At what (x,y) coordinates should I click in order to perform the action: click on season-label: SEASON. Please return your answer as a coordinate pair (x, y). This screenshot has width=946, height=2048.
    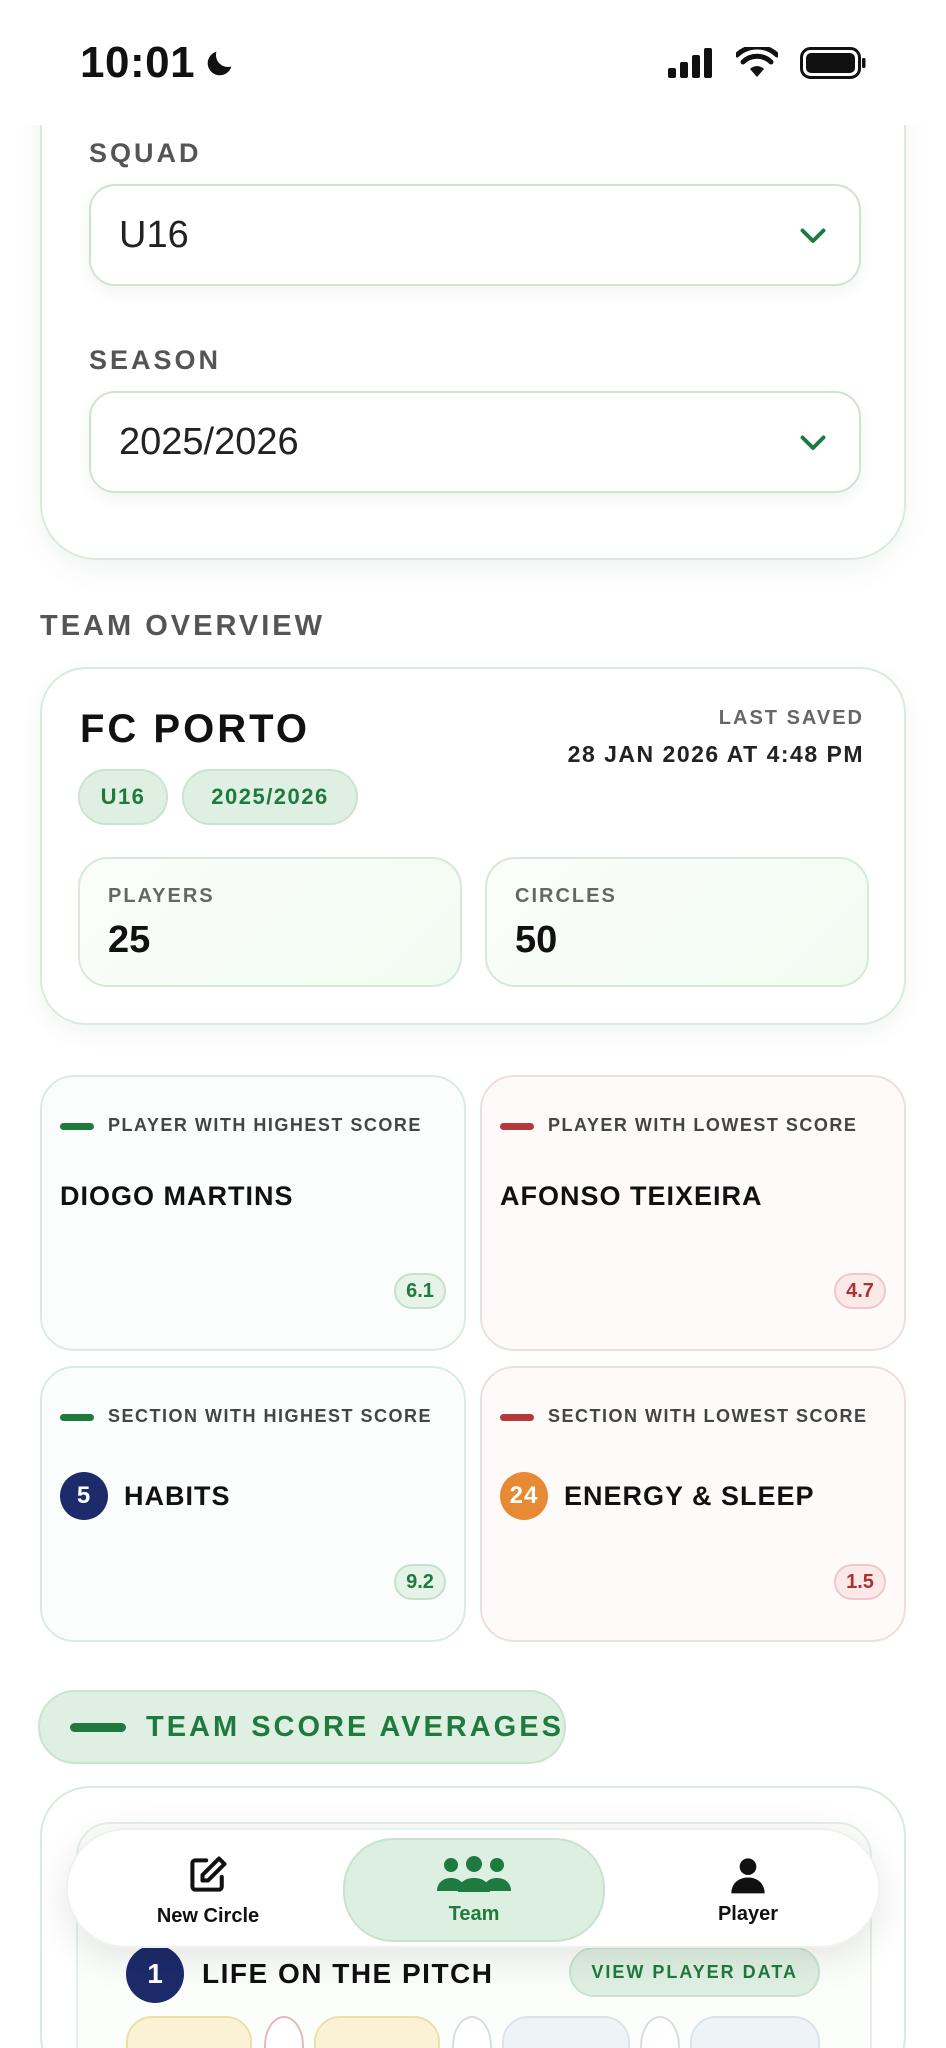
    Looking at the image, I should click on (155, 360).